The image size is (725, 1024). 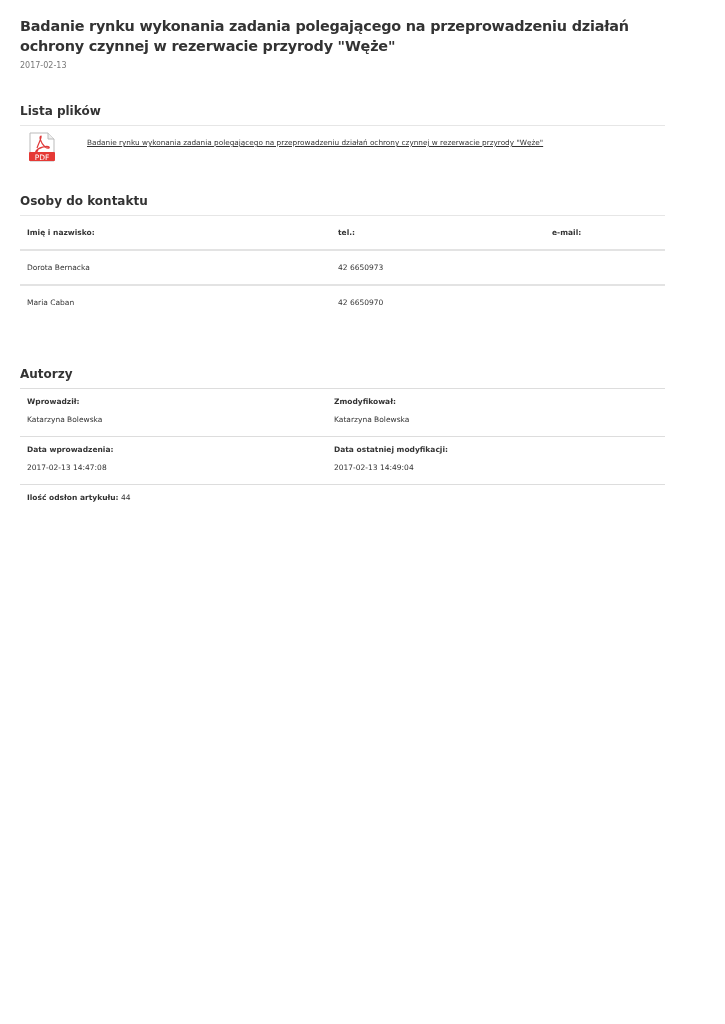 I want to click on section-heading: Autorzy, so click(x=342, y=378).